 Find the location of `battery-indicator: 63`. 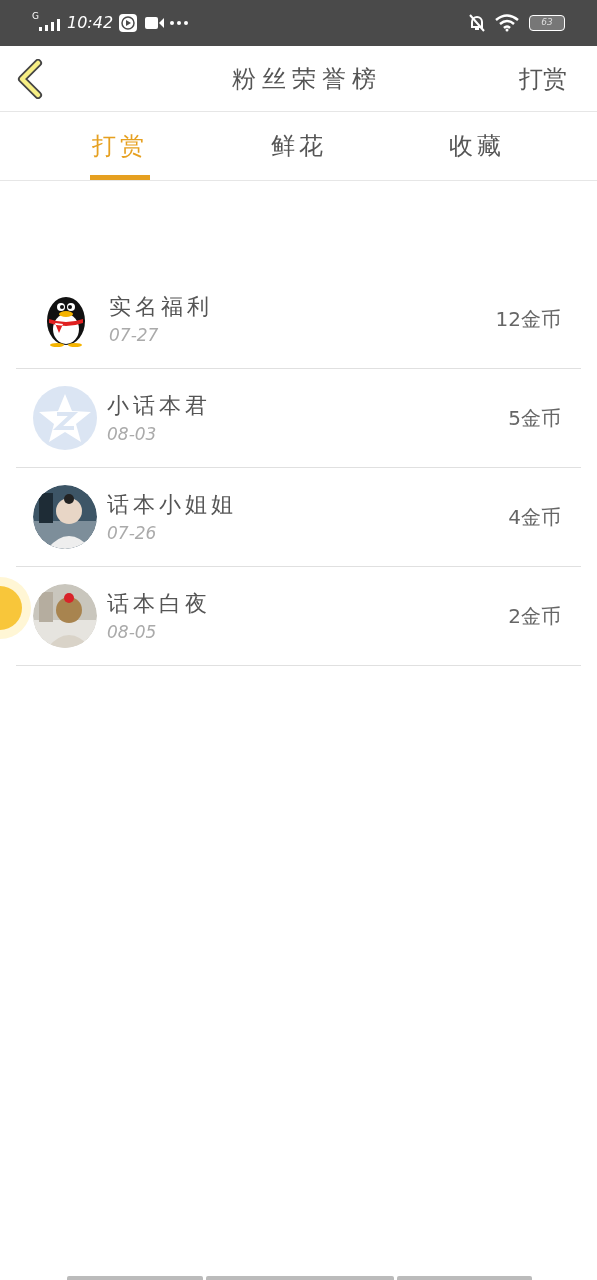

battery-indicator: 63 is located at coordinates (547, 23).